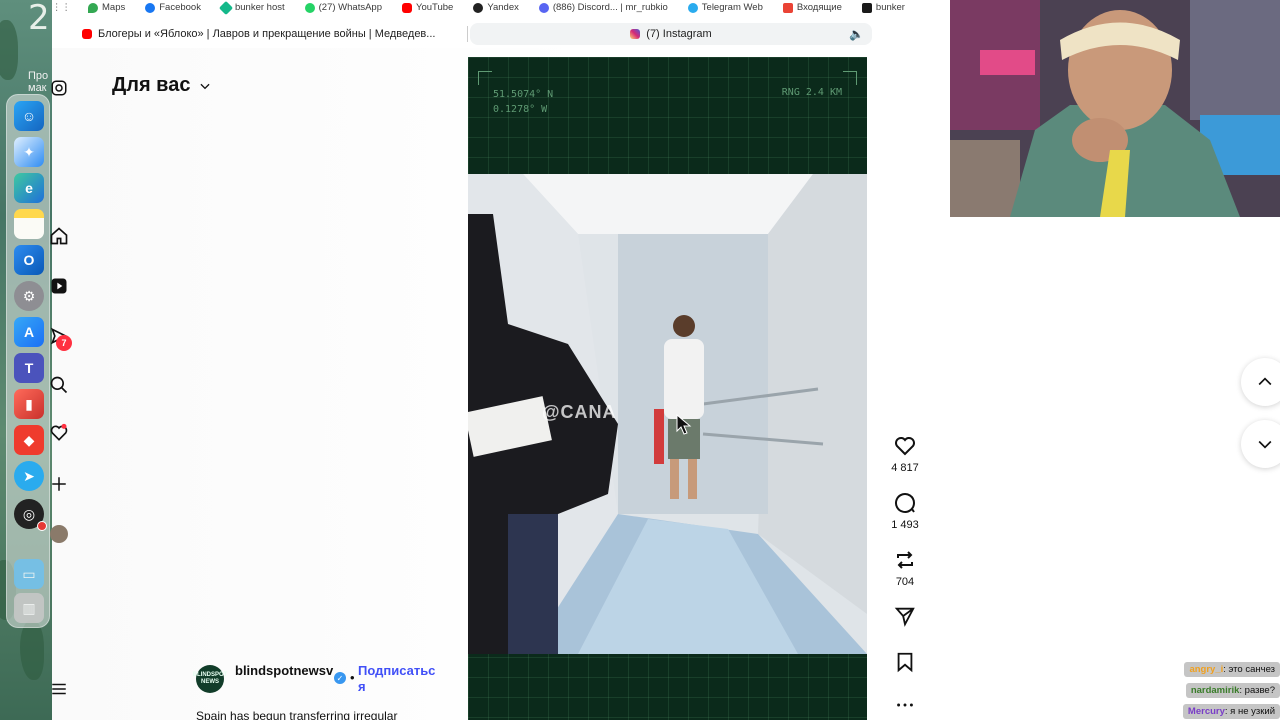 The height and width of the screenshot is (720, 1280). I want to click on whatsapp-icon, so click(309, 7).